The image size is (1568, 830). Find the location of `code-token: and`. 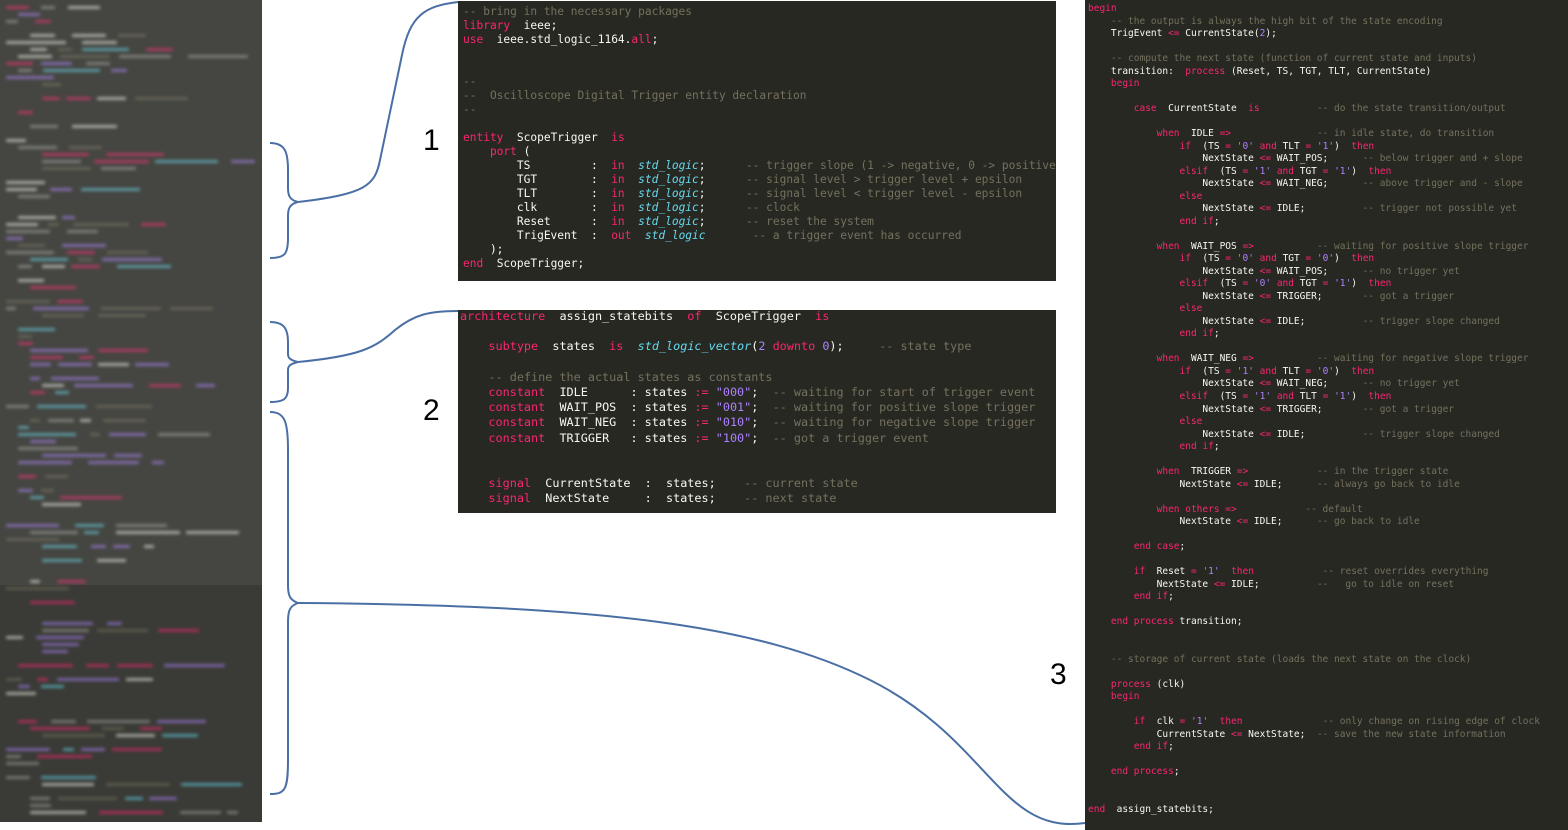

code-token: and is located at coordinates (1285, 396).